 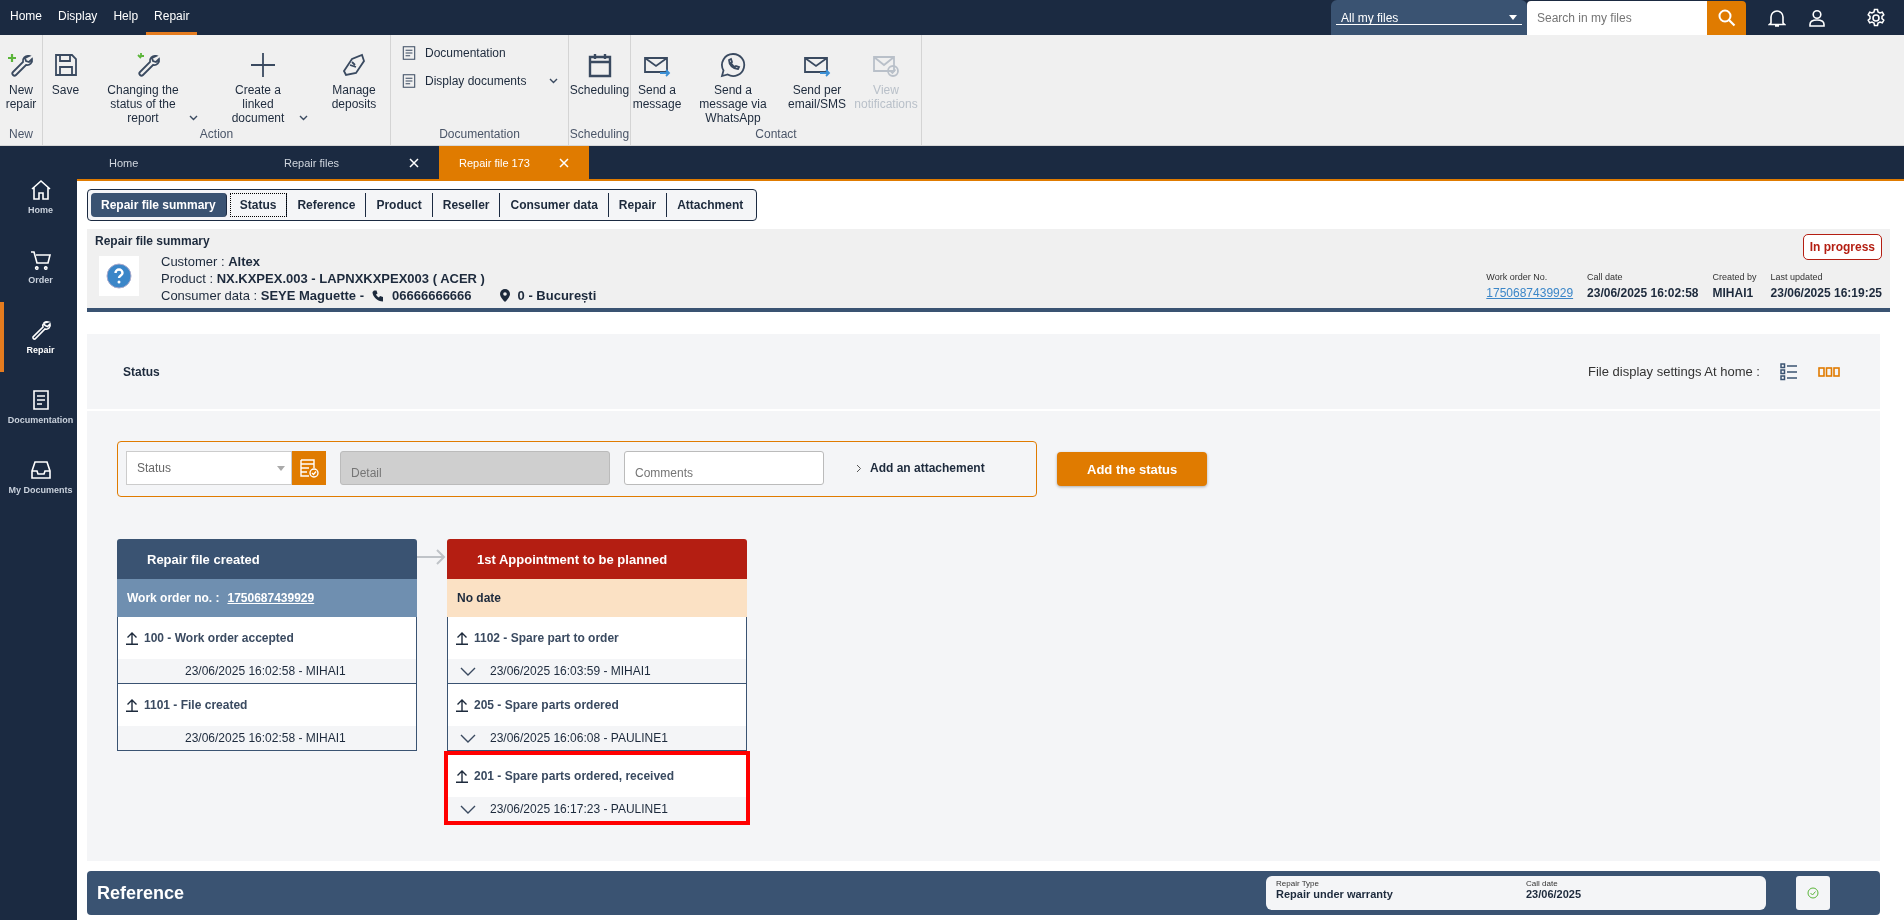 I want to click on ribbon-group-label: New, so click(x=21, y=135).